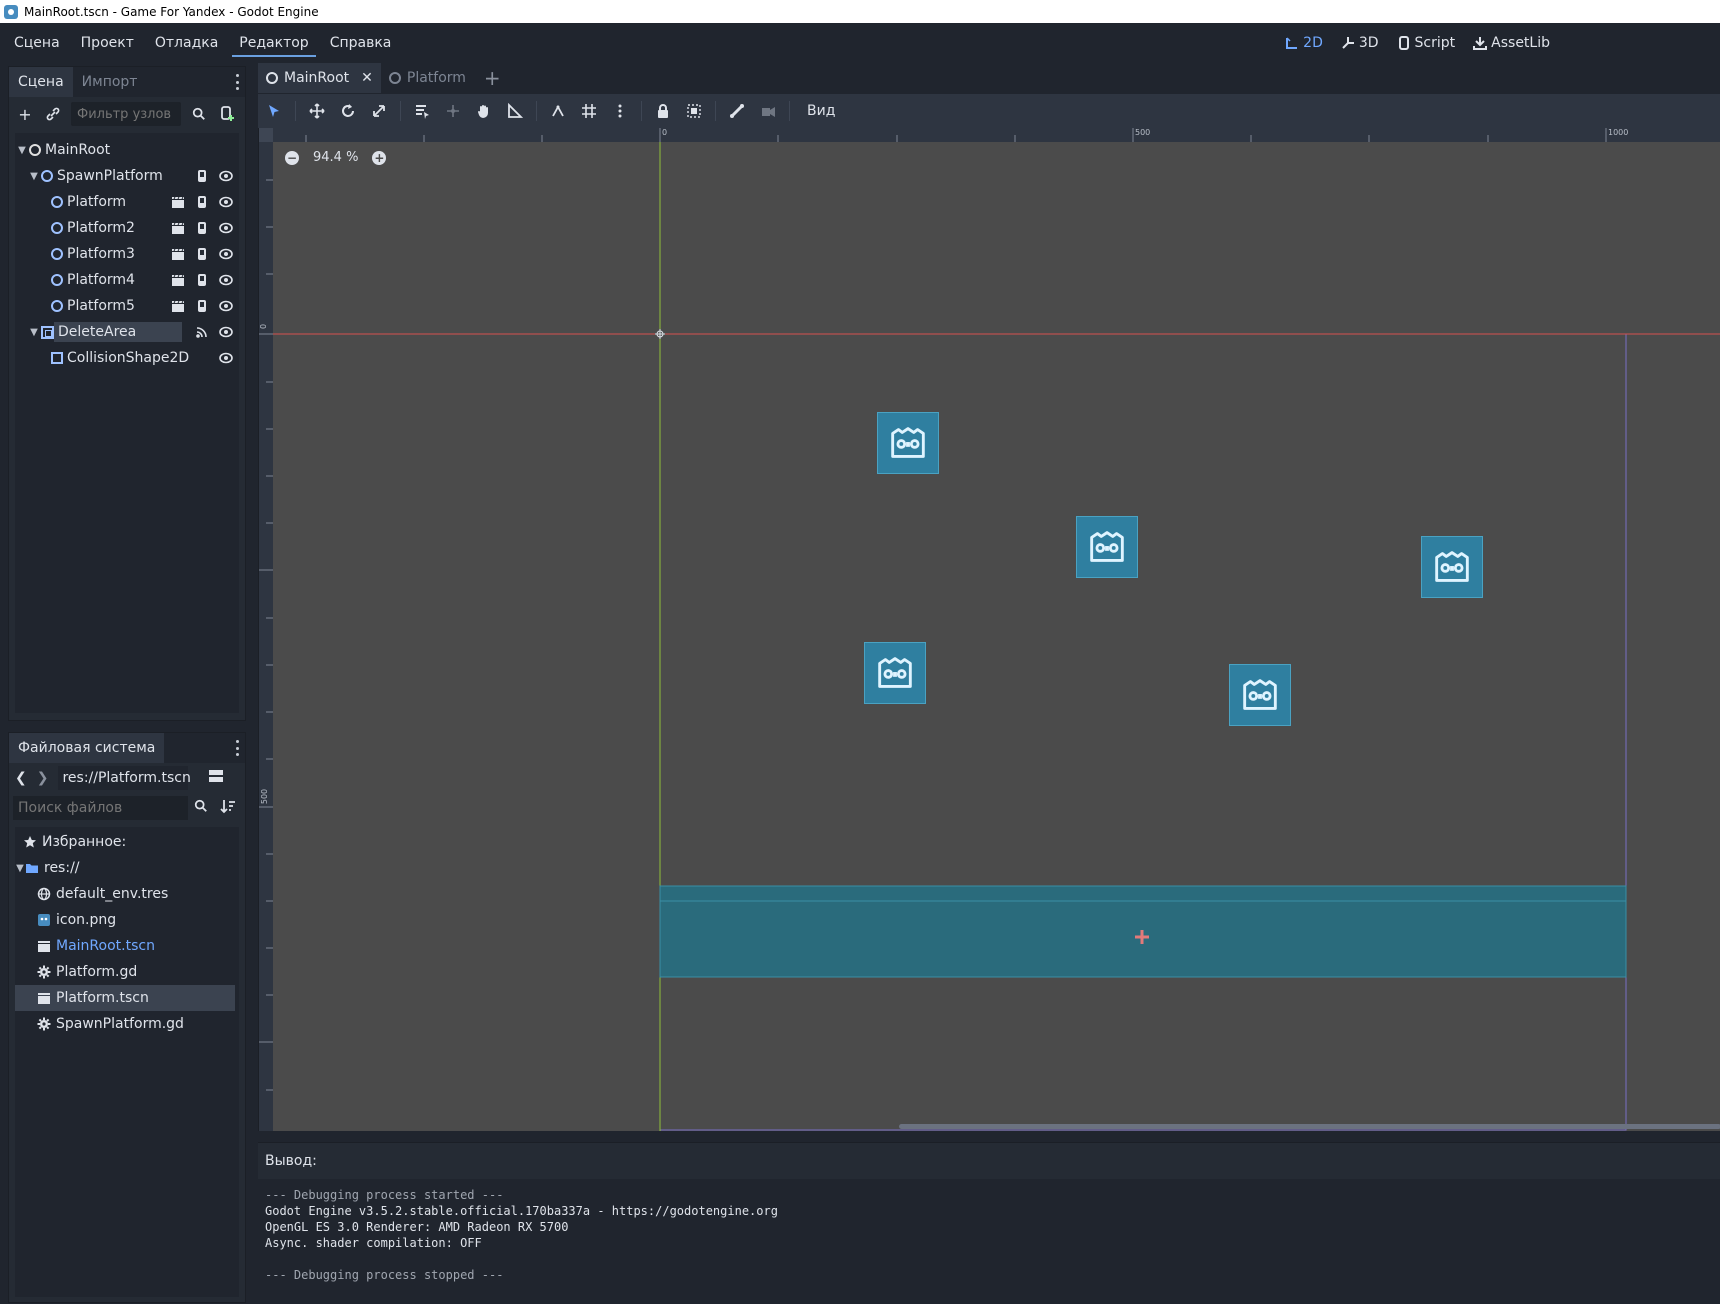 The height and width of the screenshot is (1304, 1720). What do you see at coordinates (41, 82) in the screenshot?
I see `tab-scene: Сцена` at bounding box center [41, 82].